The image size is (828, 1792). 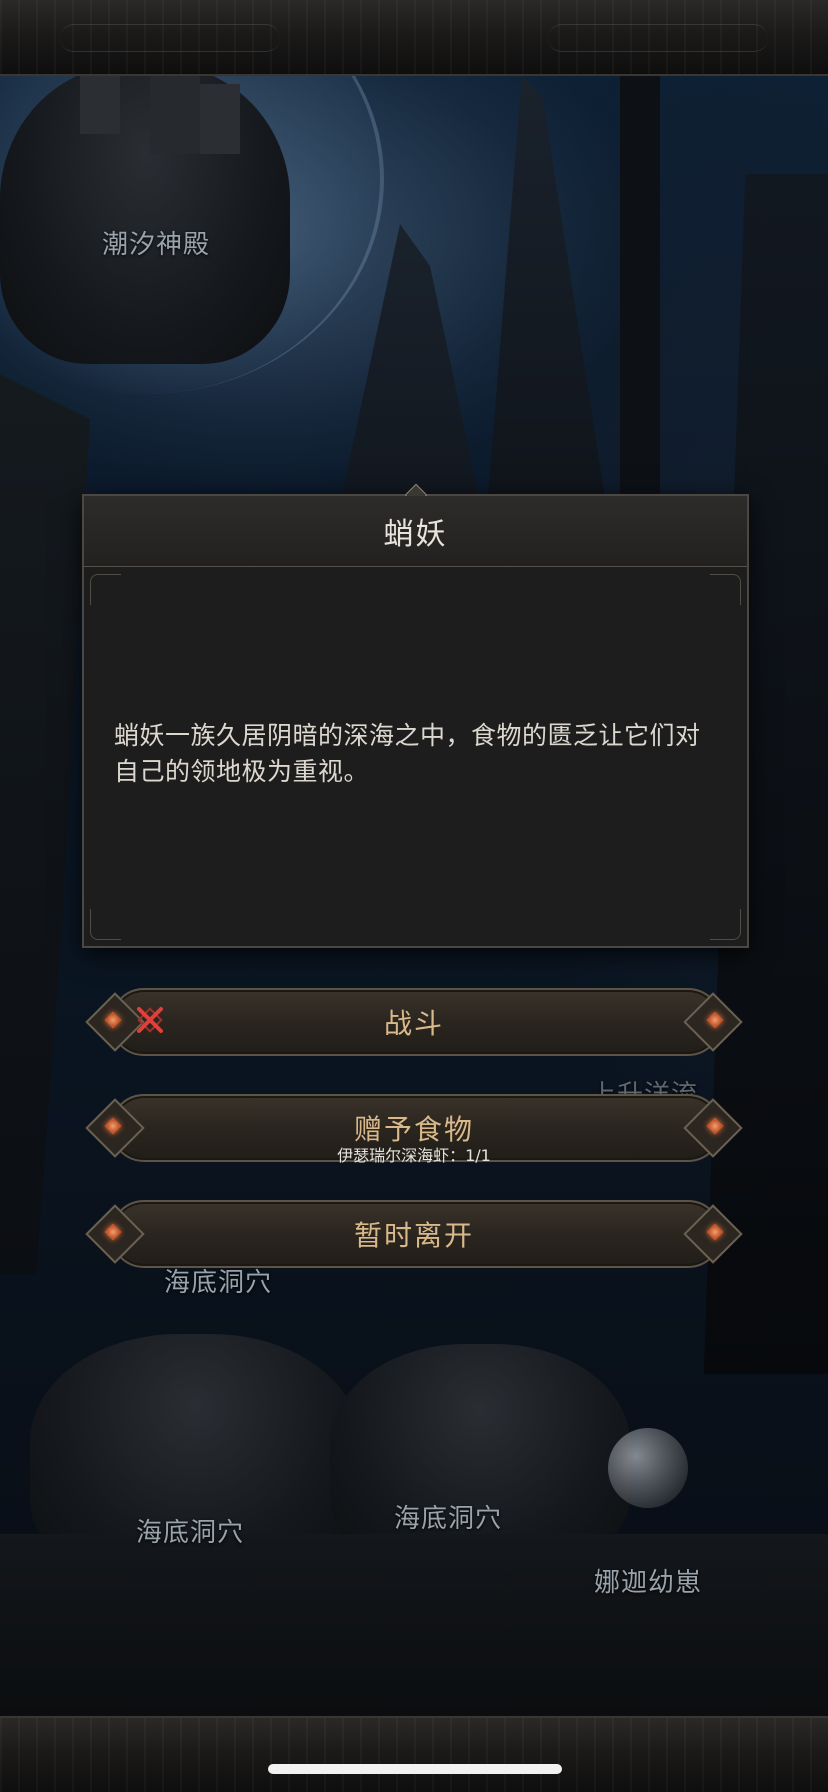 I want to click on home-indicator, so click(x=415, y=1769).